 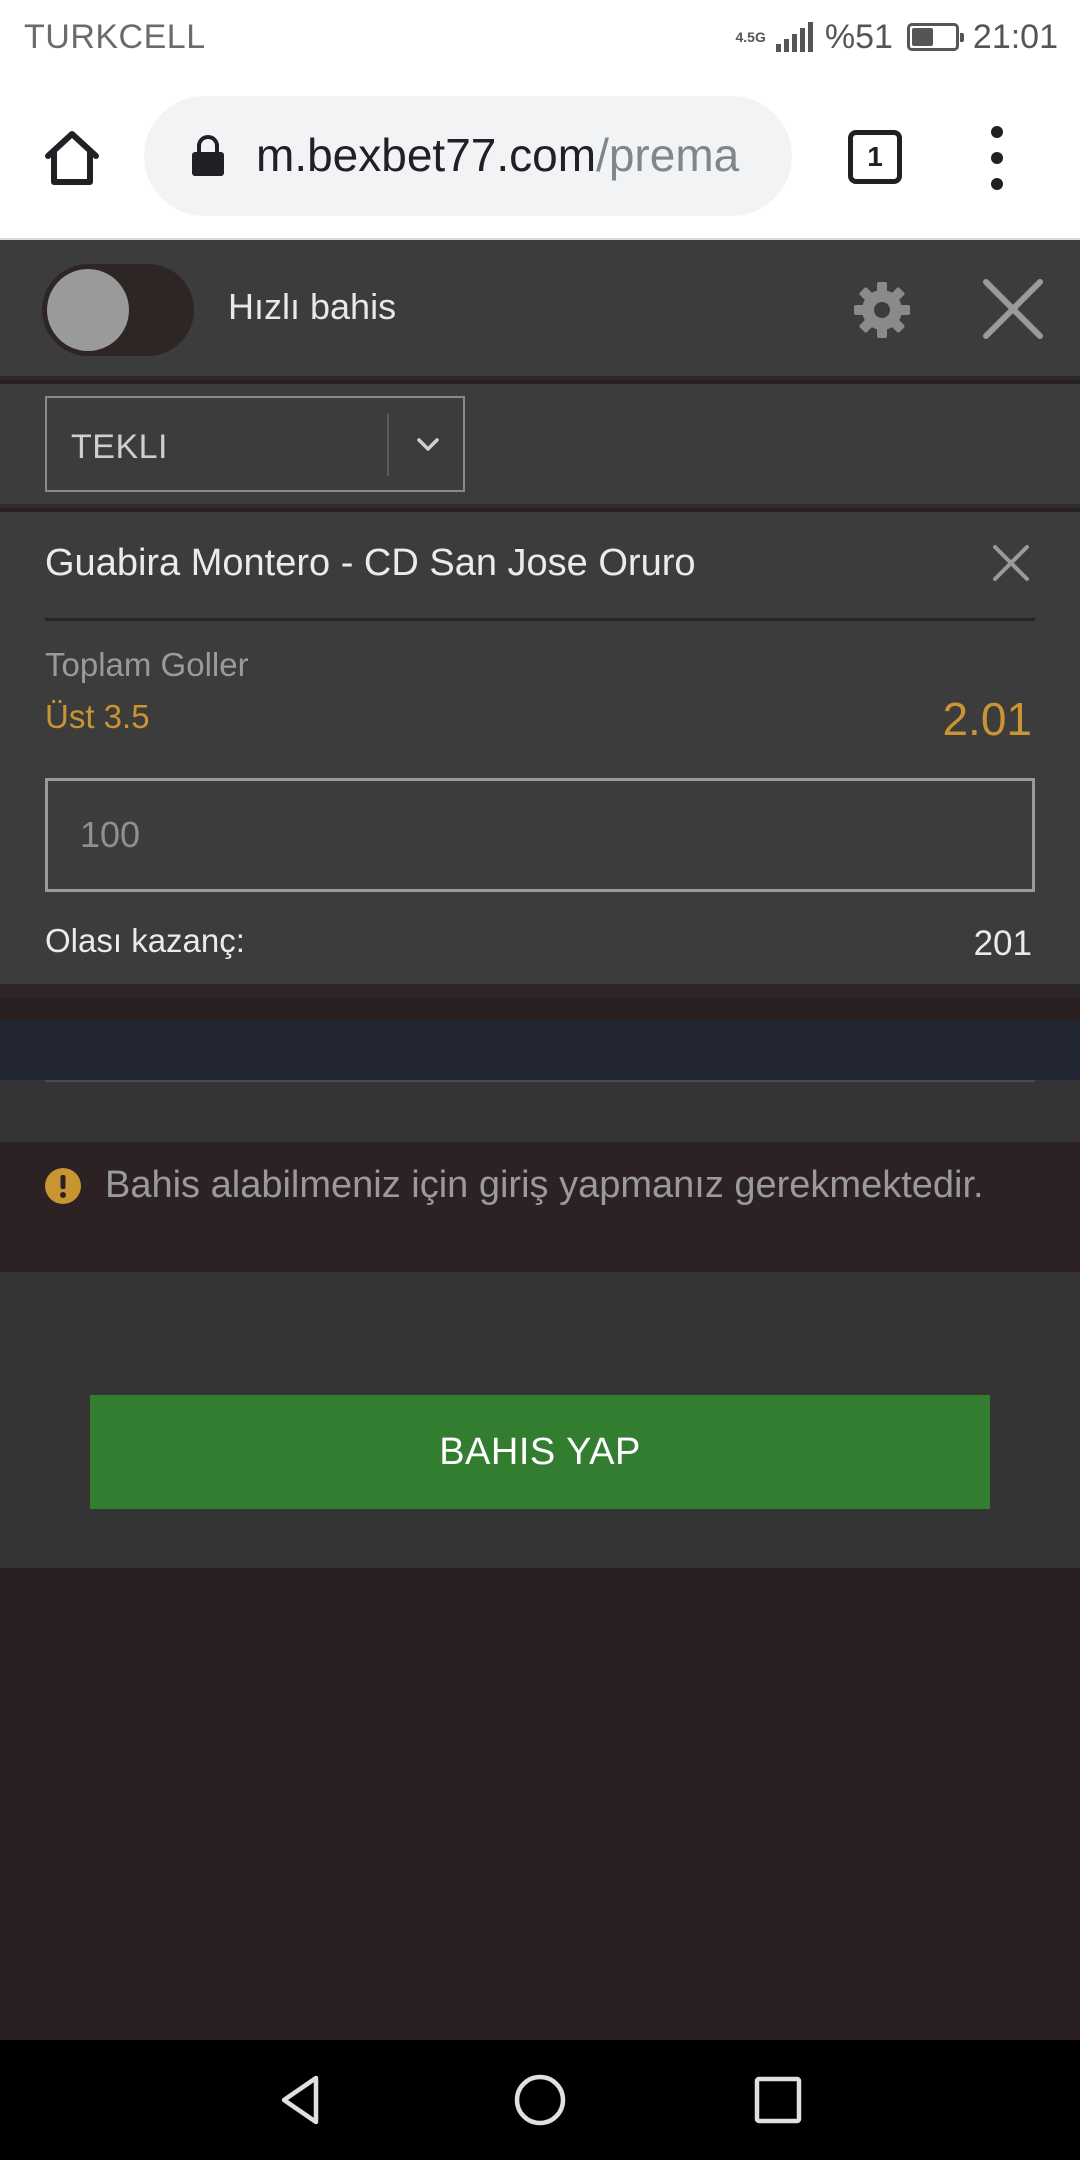 I want to click on place-bet-section: BAHIS YAP, so click(x=540, y=1420).